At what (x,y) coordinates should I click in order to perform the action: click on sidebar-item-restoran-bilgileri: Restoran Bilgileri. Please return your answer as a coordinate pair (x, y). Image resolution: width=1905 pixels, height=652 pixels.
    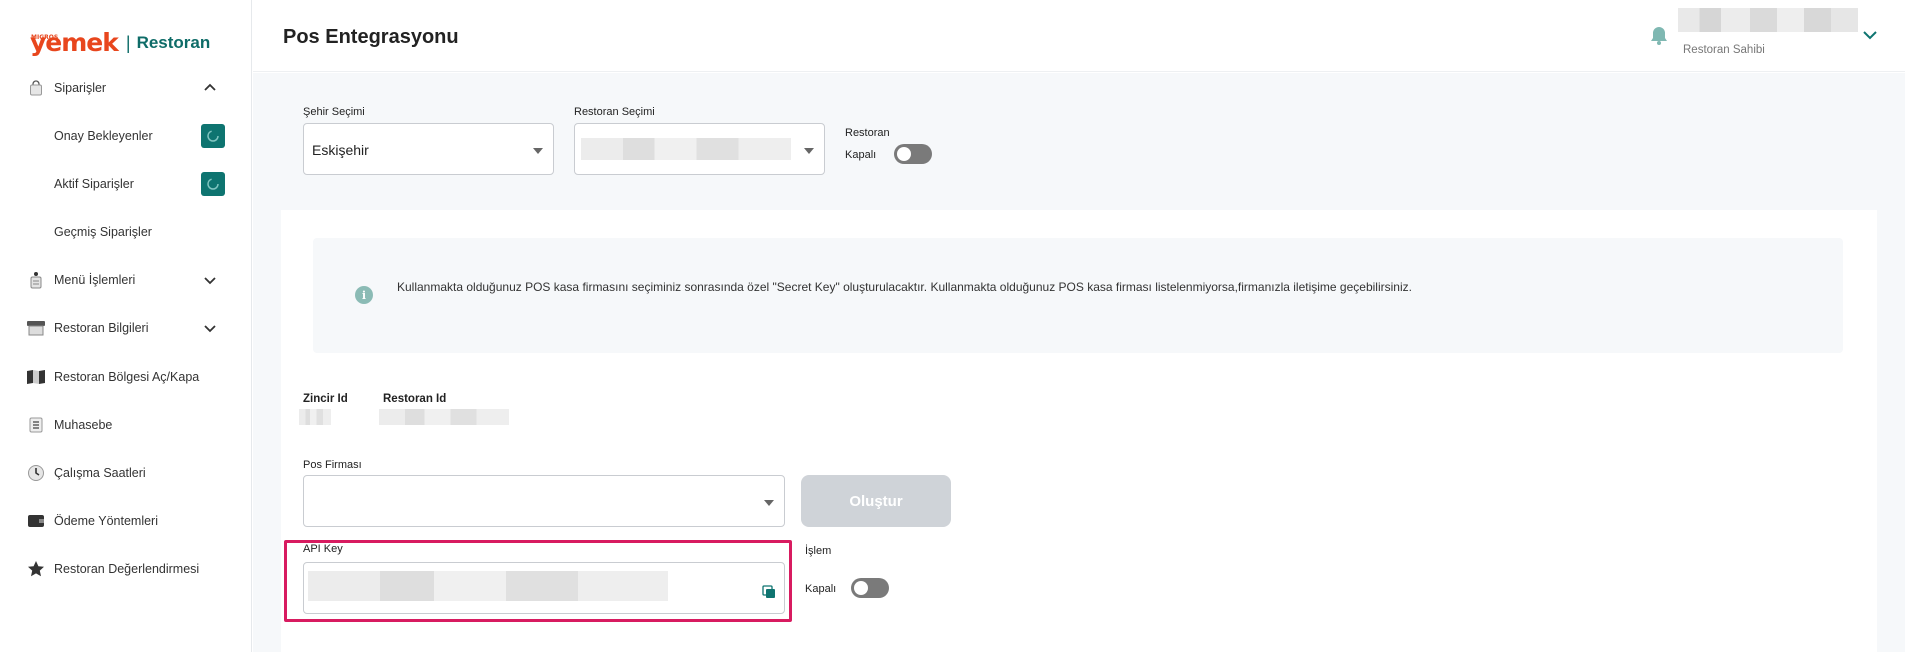
    Looking at the image, I should click on (126, 328).